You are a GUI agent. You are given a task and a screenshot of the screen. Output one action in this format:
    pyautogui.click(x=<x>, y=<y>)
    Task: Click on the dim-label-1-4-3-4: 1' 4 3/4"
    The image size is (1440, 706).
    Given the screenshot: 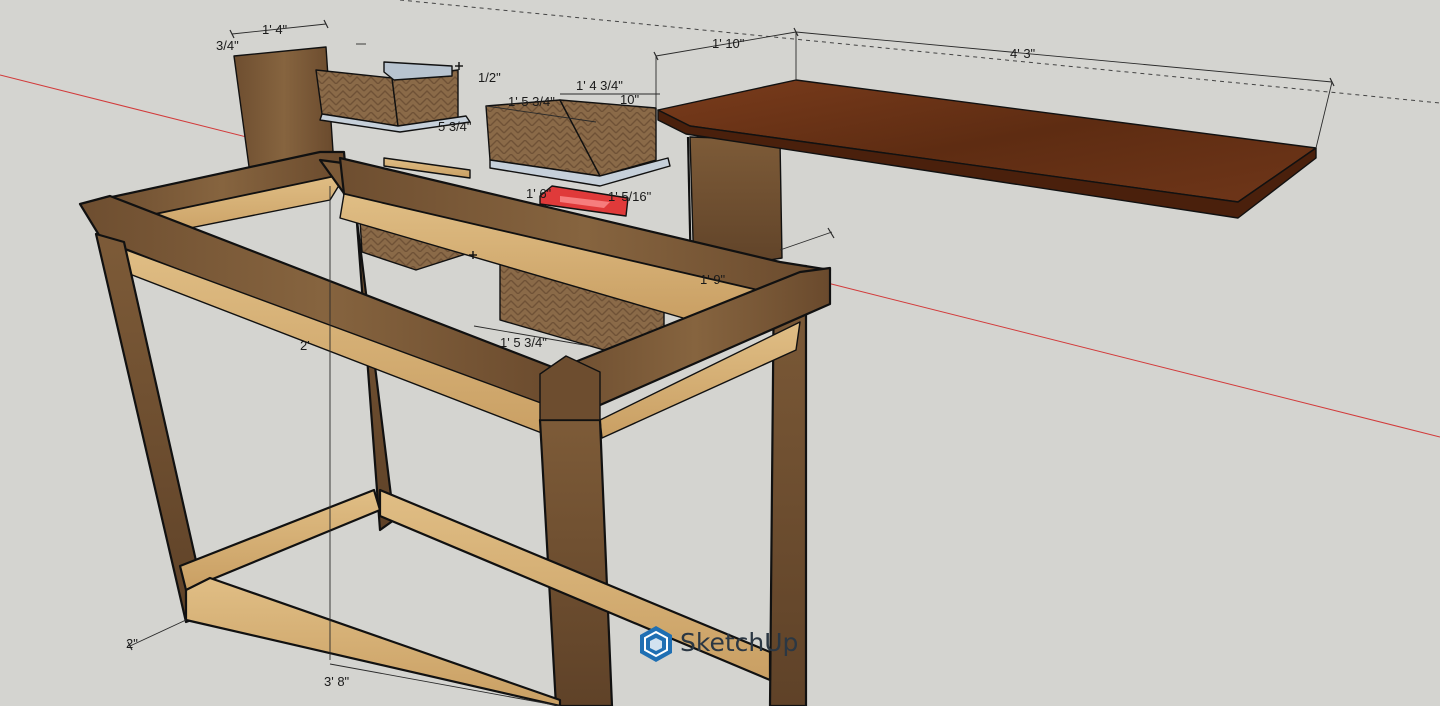 What is the action you would take?
    pyautogui.click(x=599, y=85)
    